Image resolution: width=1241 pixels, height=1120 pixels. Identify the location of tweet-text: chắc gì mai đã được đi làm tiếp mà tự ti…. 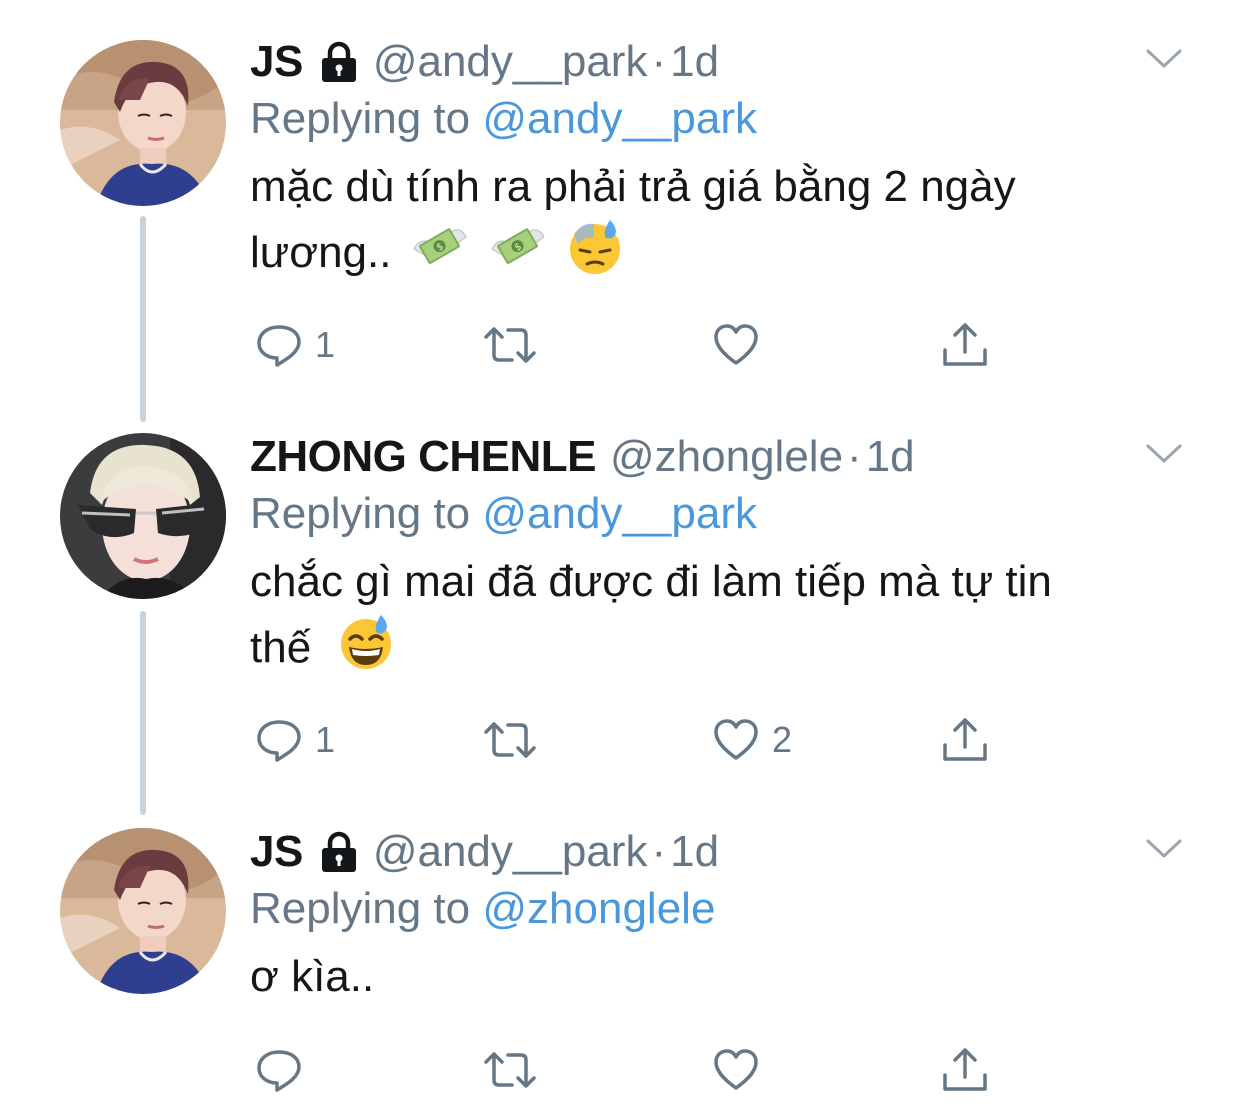
(700, 619).